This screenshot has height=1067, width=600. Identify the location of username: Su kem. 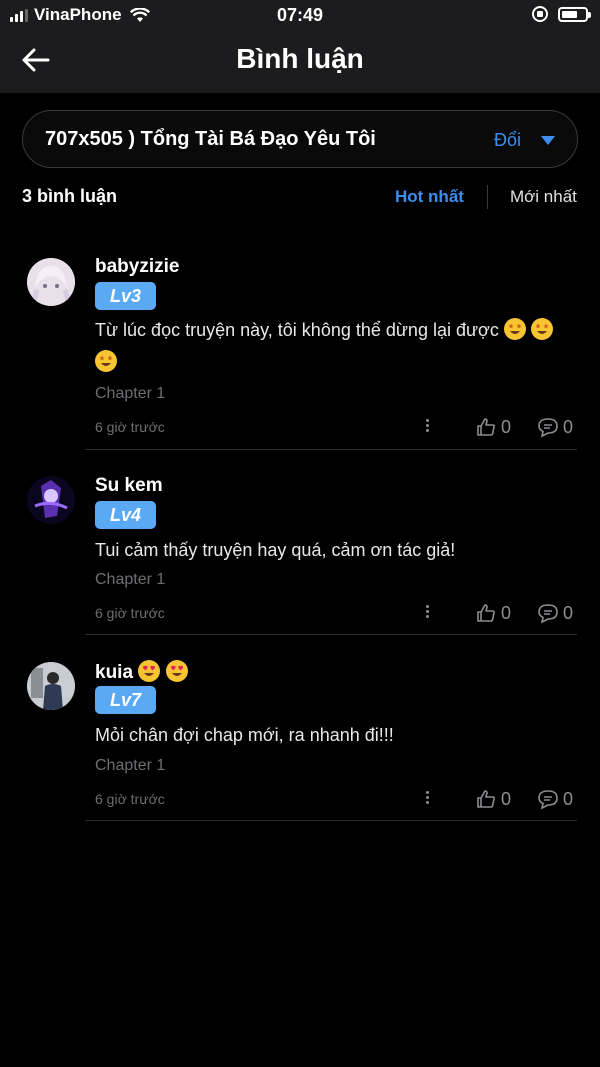
(129, 486).